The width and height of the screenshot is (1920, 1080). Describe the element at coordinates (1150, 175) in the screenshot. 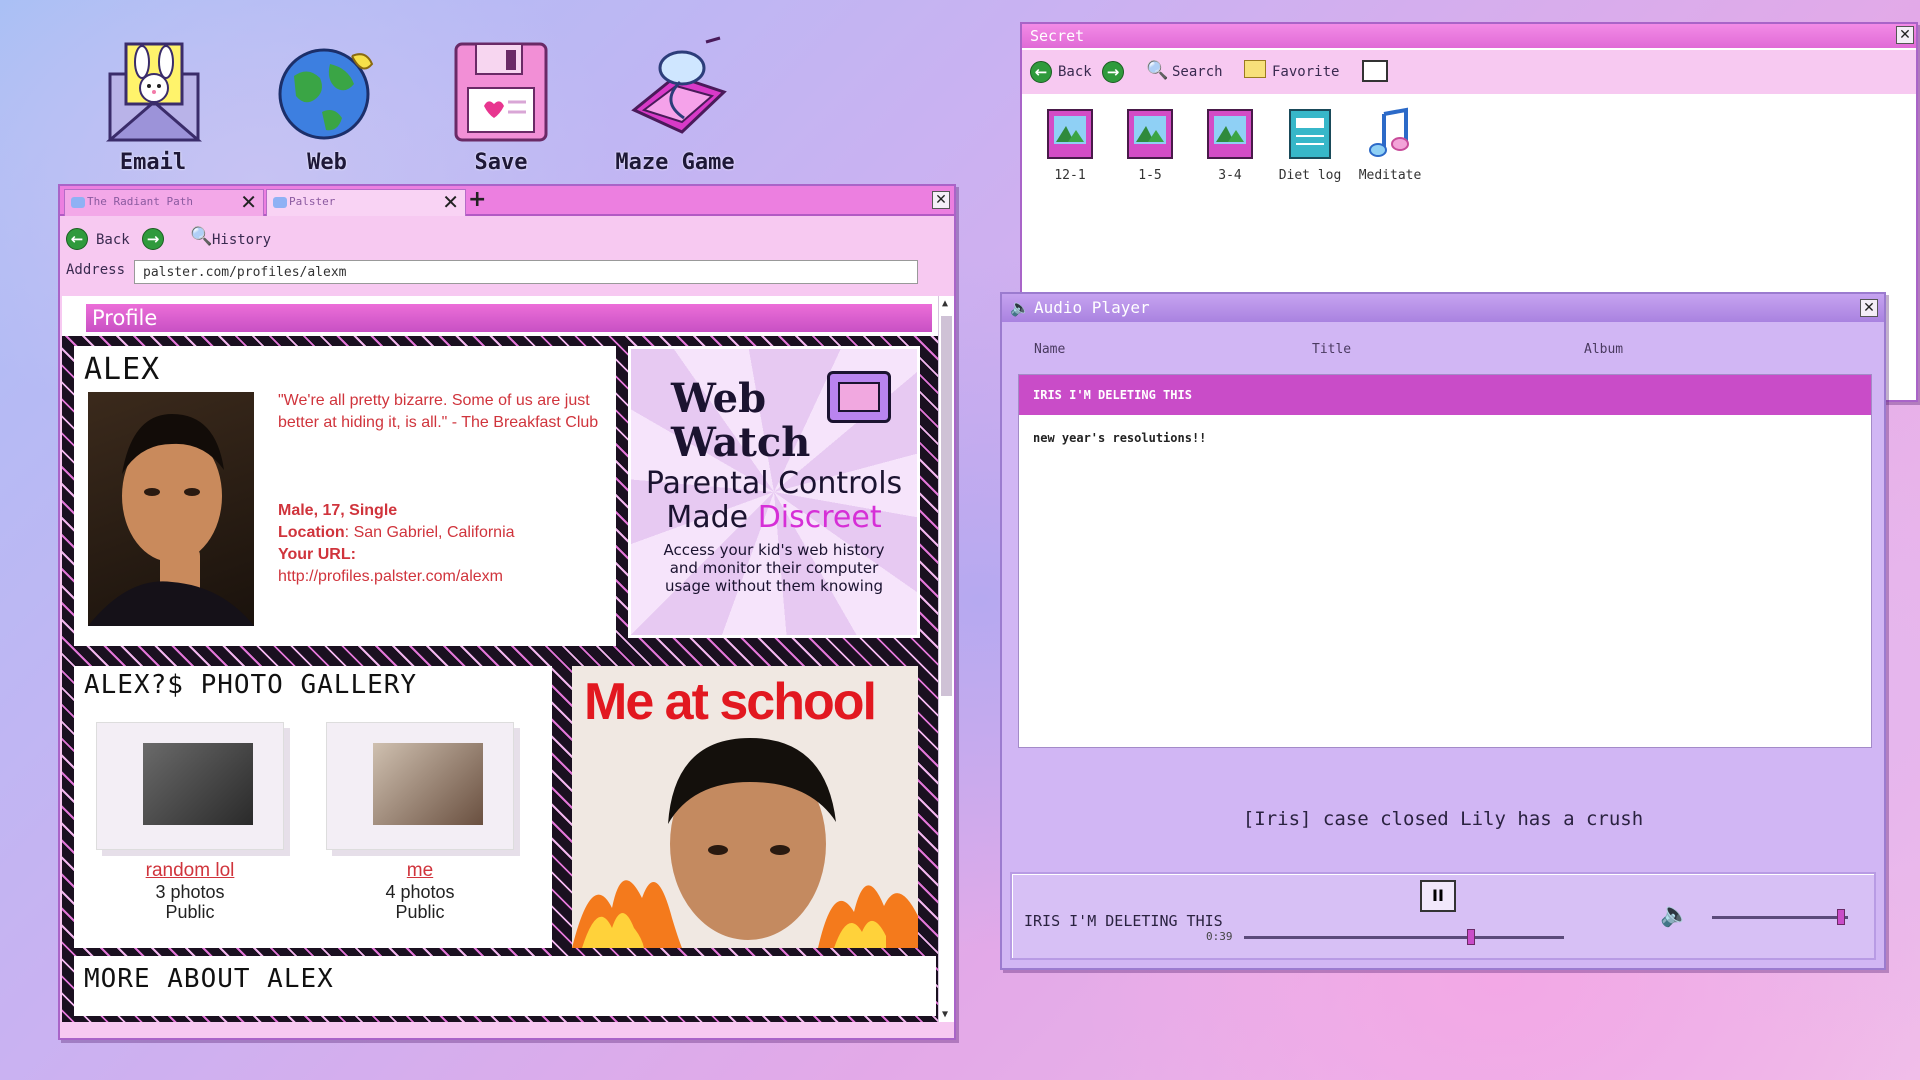

I see `file-label: 1-5` at that location.